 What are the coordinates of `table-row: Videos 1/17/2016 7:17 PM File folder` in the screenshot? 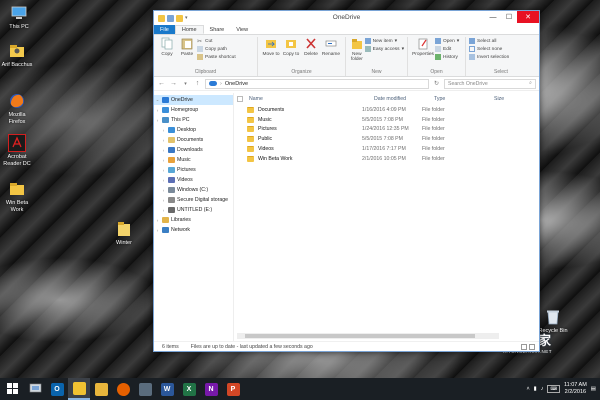 It's located at (386, 149).